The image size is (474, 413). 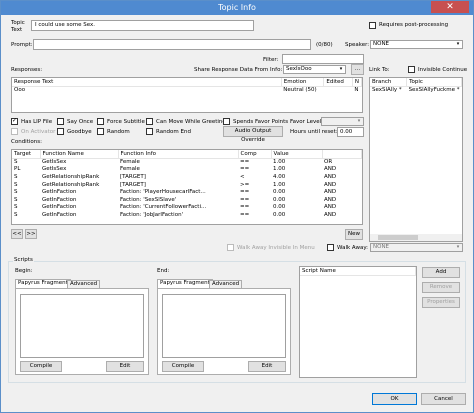 I want to click on end-compile-button: Compile, so click(x=183, y=366).